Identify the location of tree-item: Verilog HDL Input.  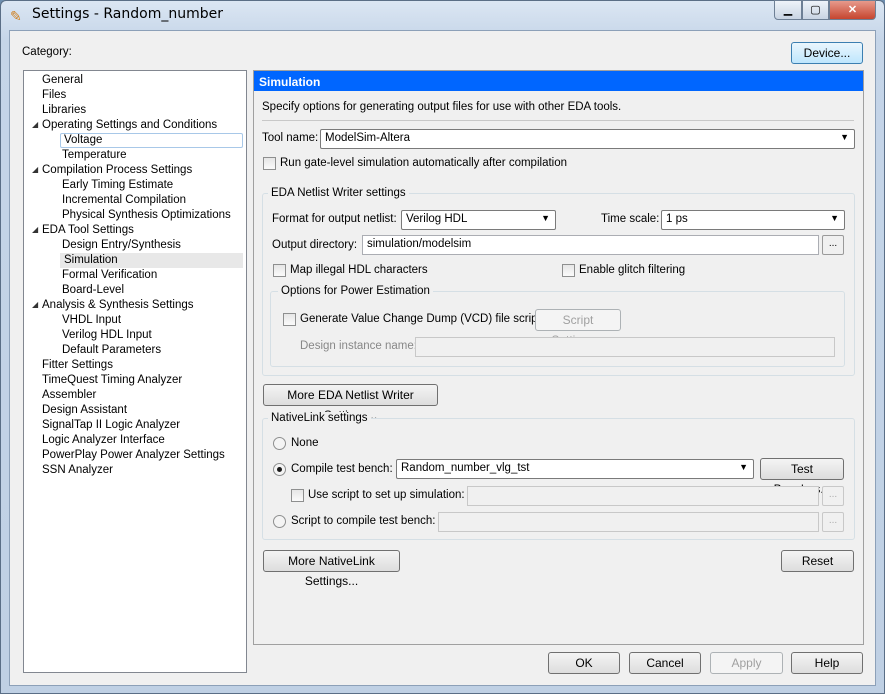
(107, 335).